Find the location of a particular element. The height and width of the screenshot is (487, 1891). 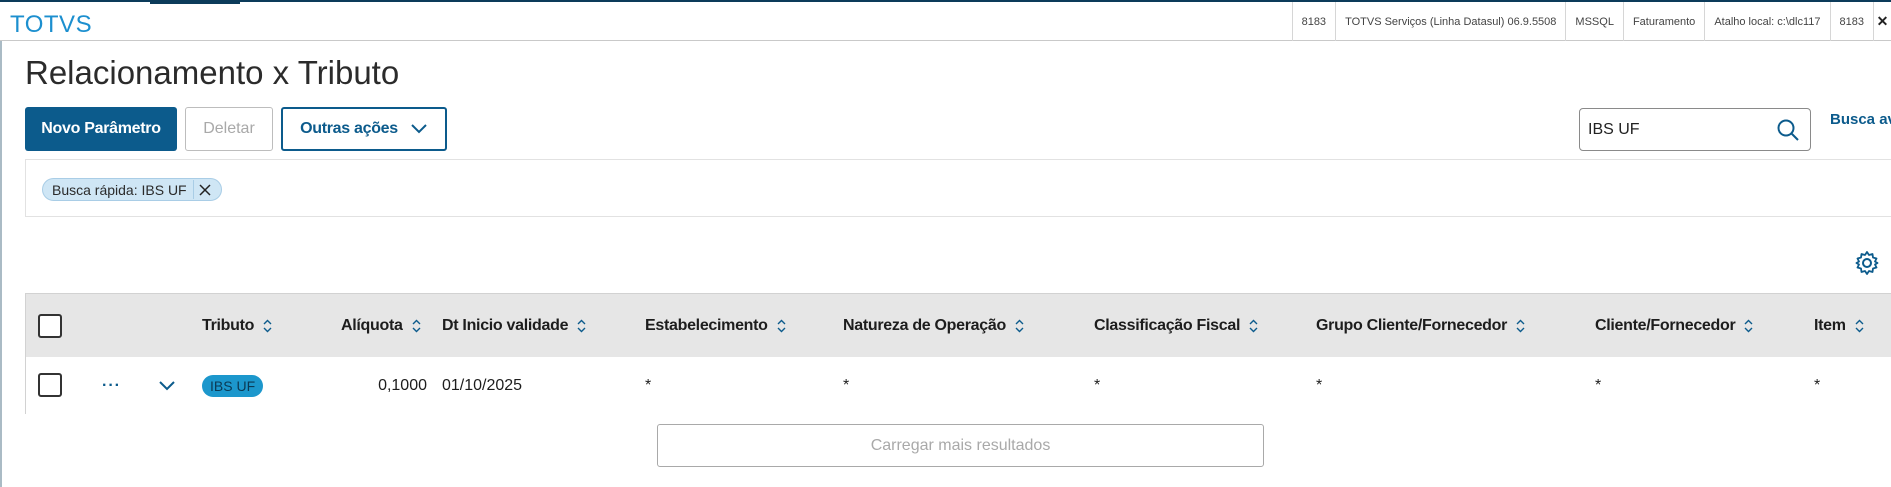

column-header-cliente: Cliente/Fornecedor is located at coordinates (1674, 325).